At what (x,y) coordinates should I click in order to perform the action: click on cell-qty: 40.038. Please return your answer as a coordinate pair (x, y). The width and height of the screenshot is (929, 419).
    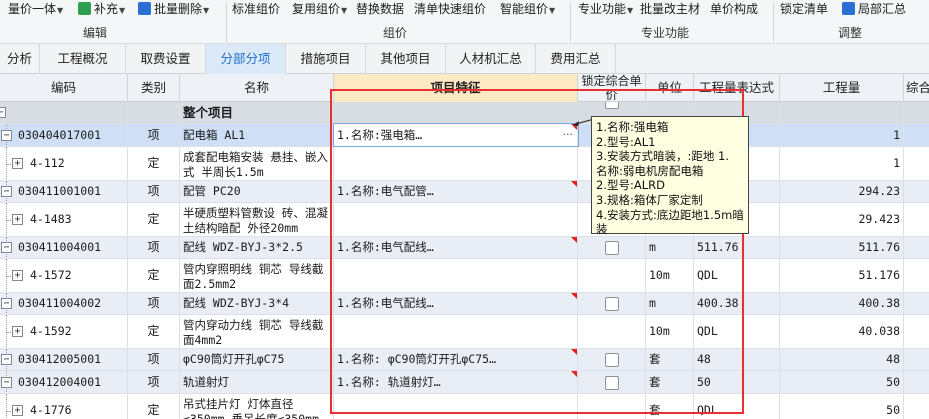
    Looking at the image, I should click on (842, 331).